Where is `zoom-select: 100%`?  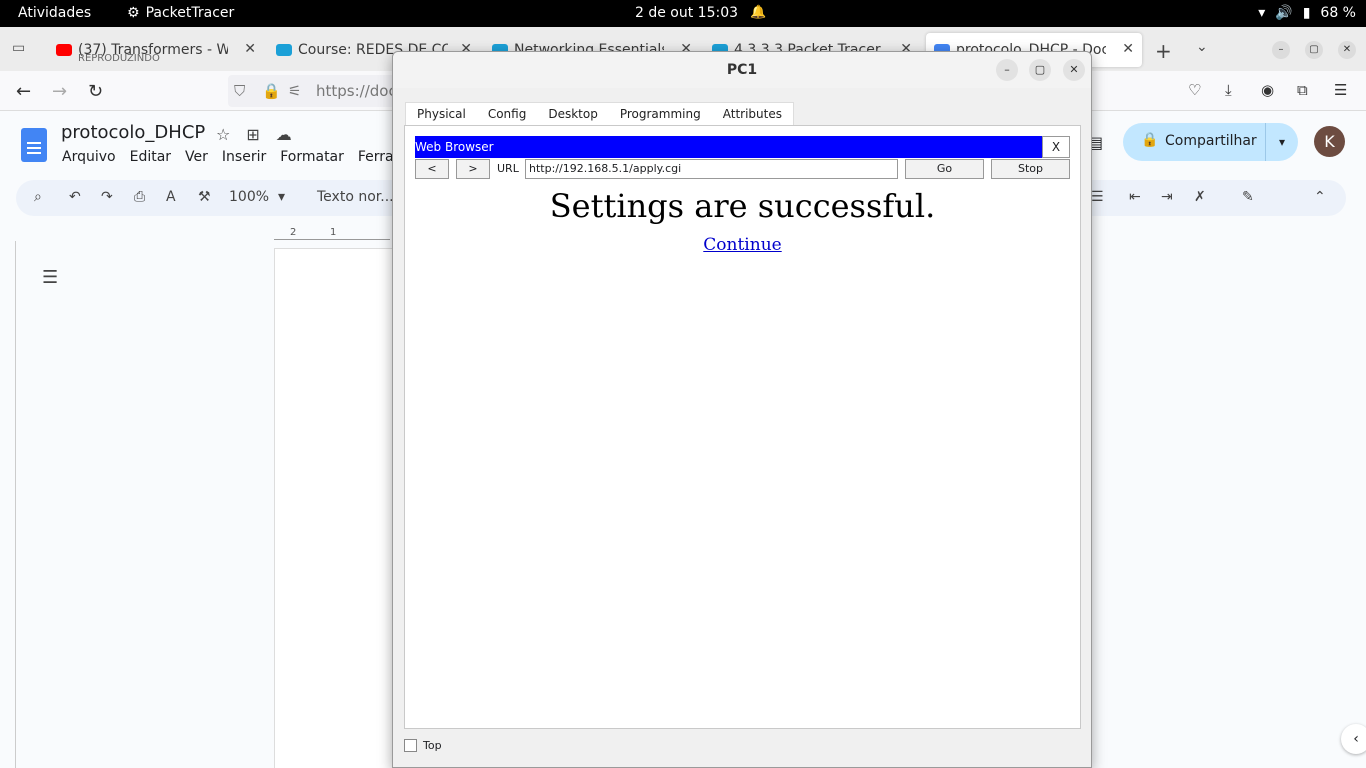 zoom-select: 100% is located at coordinates (249, 197).